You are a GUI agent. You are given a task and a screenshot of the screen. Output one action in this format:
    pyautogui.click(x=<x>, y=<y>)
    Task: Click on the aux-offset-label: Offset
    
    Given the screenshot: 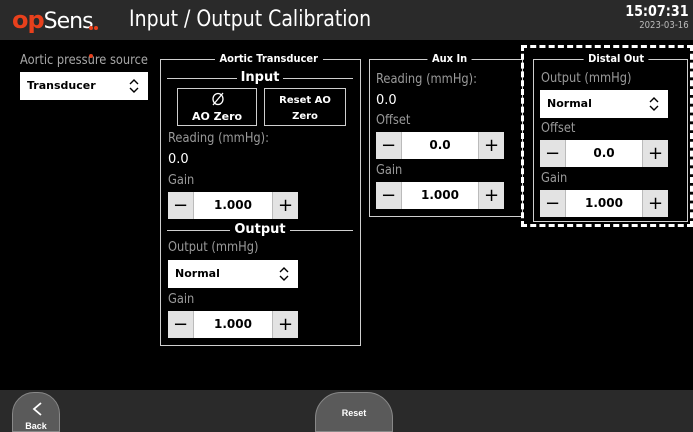 What is the action you would take?
    pyautogui.click(x=393, y=120)
    